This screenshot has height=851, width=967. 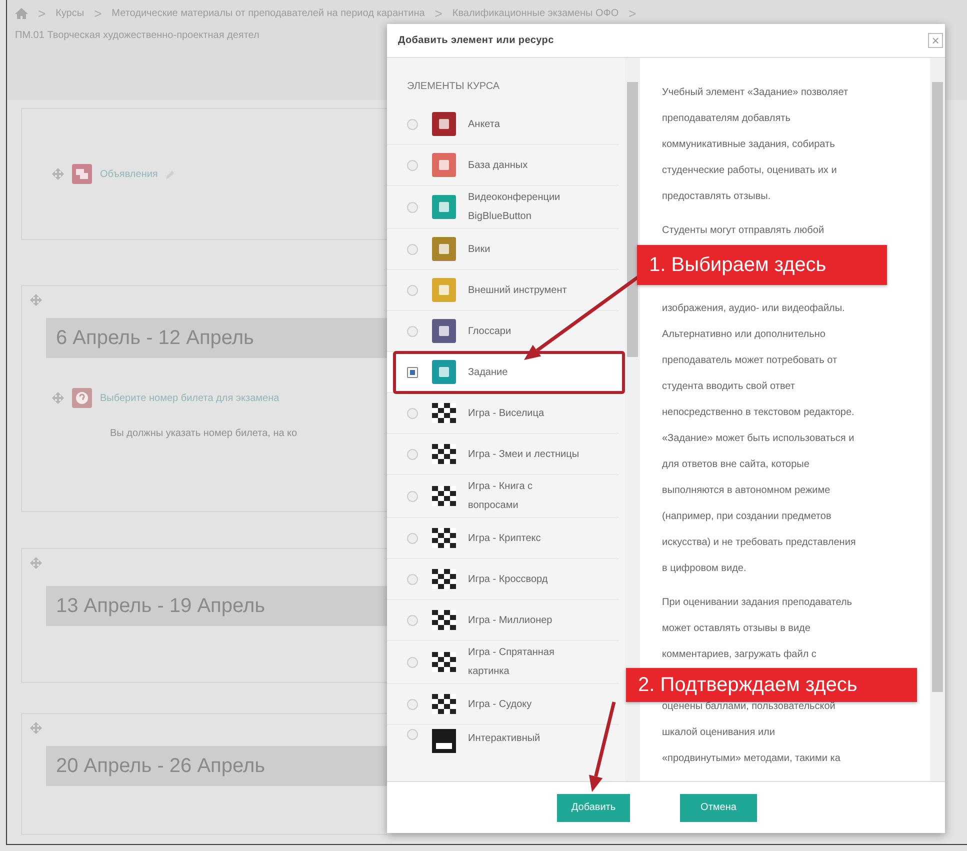 I want to click on option-row: Игра - Спрятанная картинка, so click(x=503, y=662).